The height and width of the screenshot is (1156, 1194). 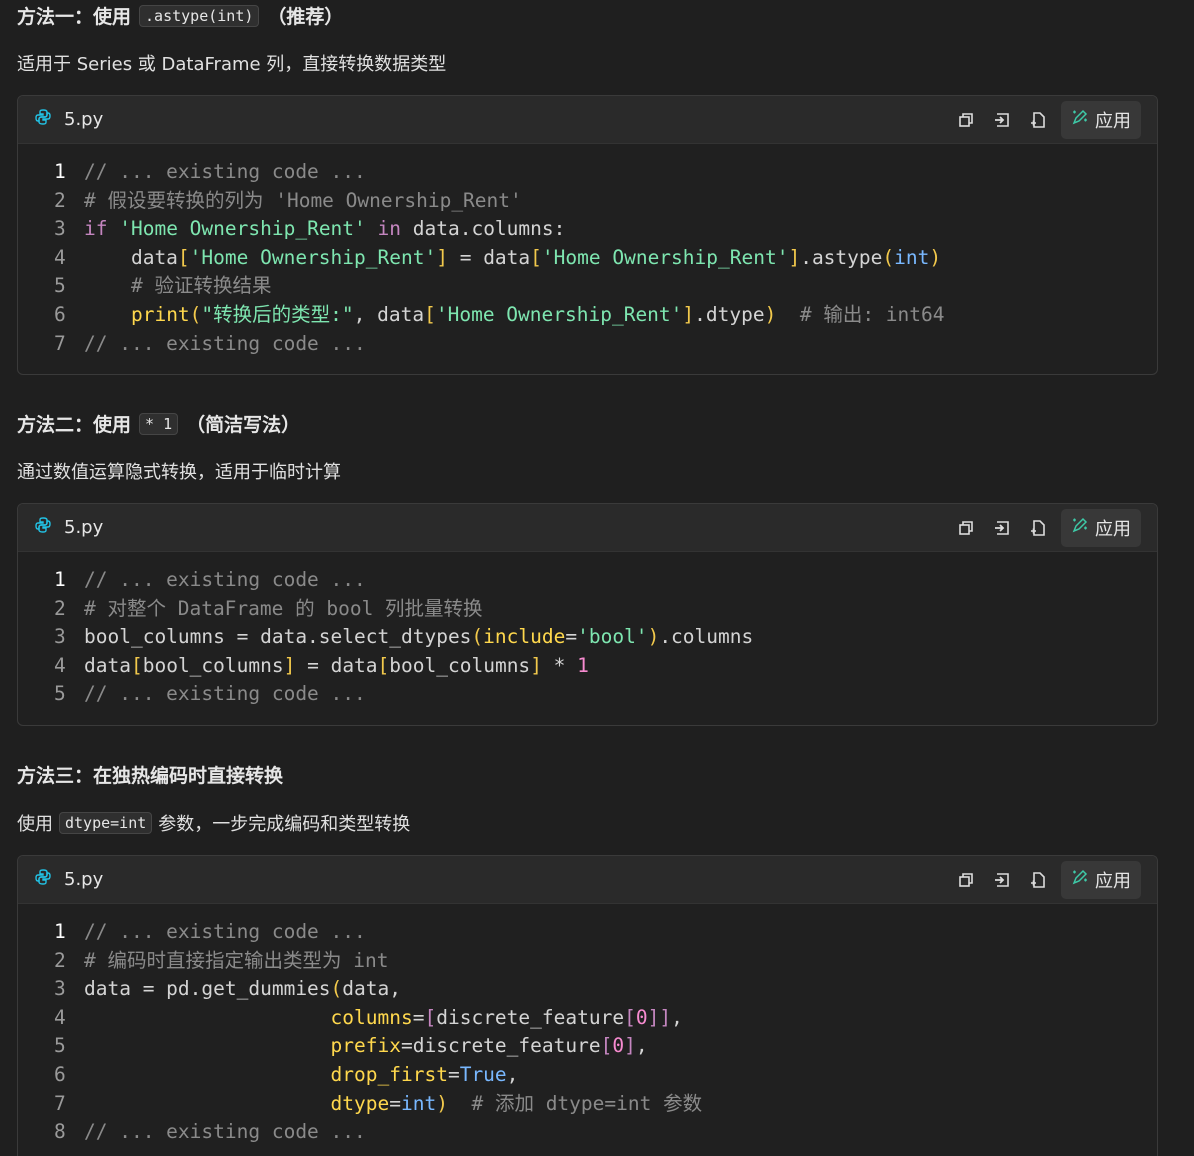 What do you see at coordinates (530, 1017) in the screenshot?
I see `code-token: discrete_feature` at bounding box center [530, 1017].